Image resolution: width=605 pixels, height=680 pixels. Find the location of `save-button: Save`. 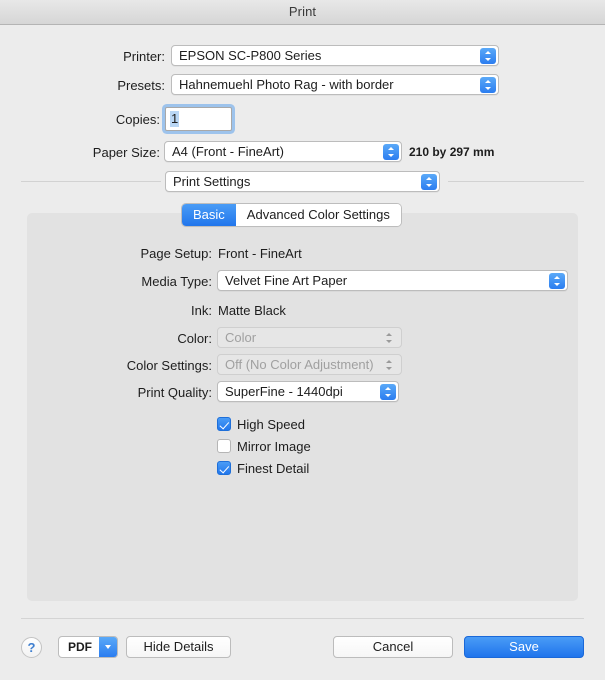

save-button: Save is located at coordinates (524, 647).